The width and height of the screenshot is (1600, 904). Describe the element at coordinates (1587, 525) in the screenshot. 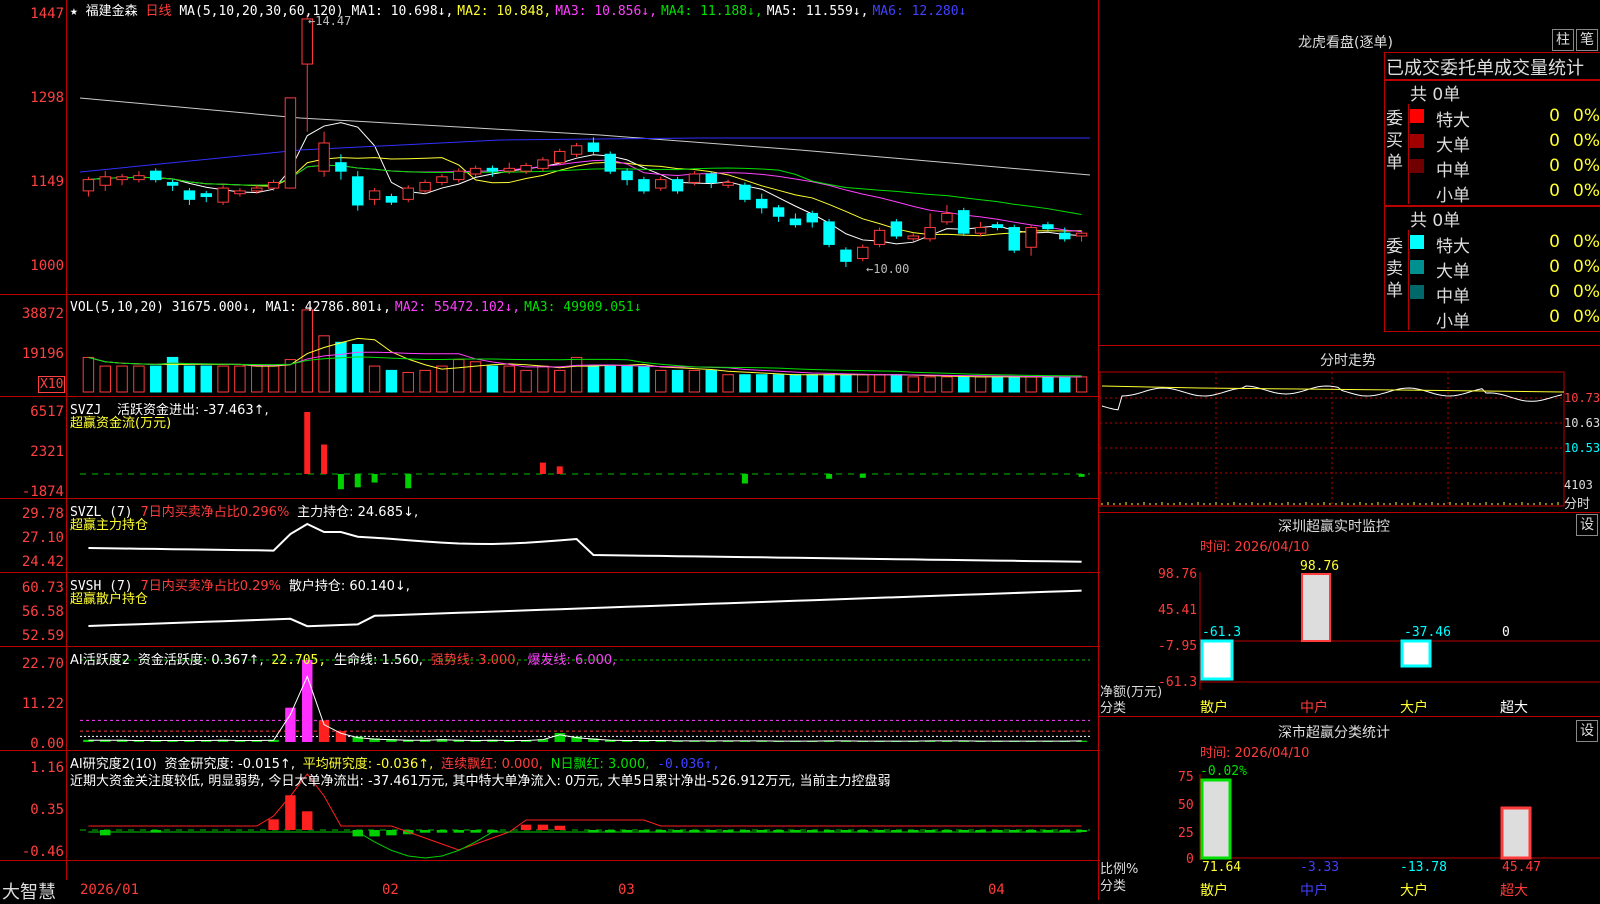

I see `sz-settings-button: 设` at that location.